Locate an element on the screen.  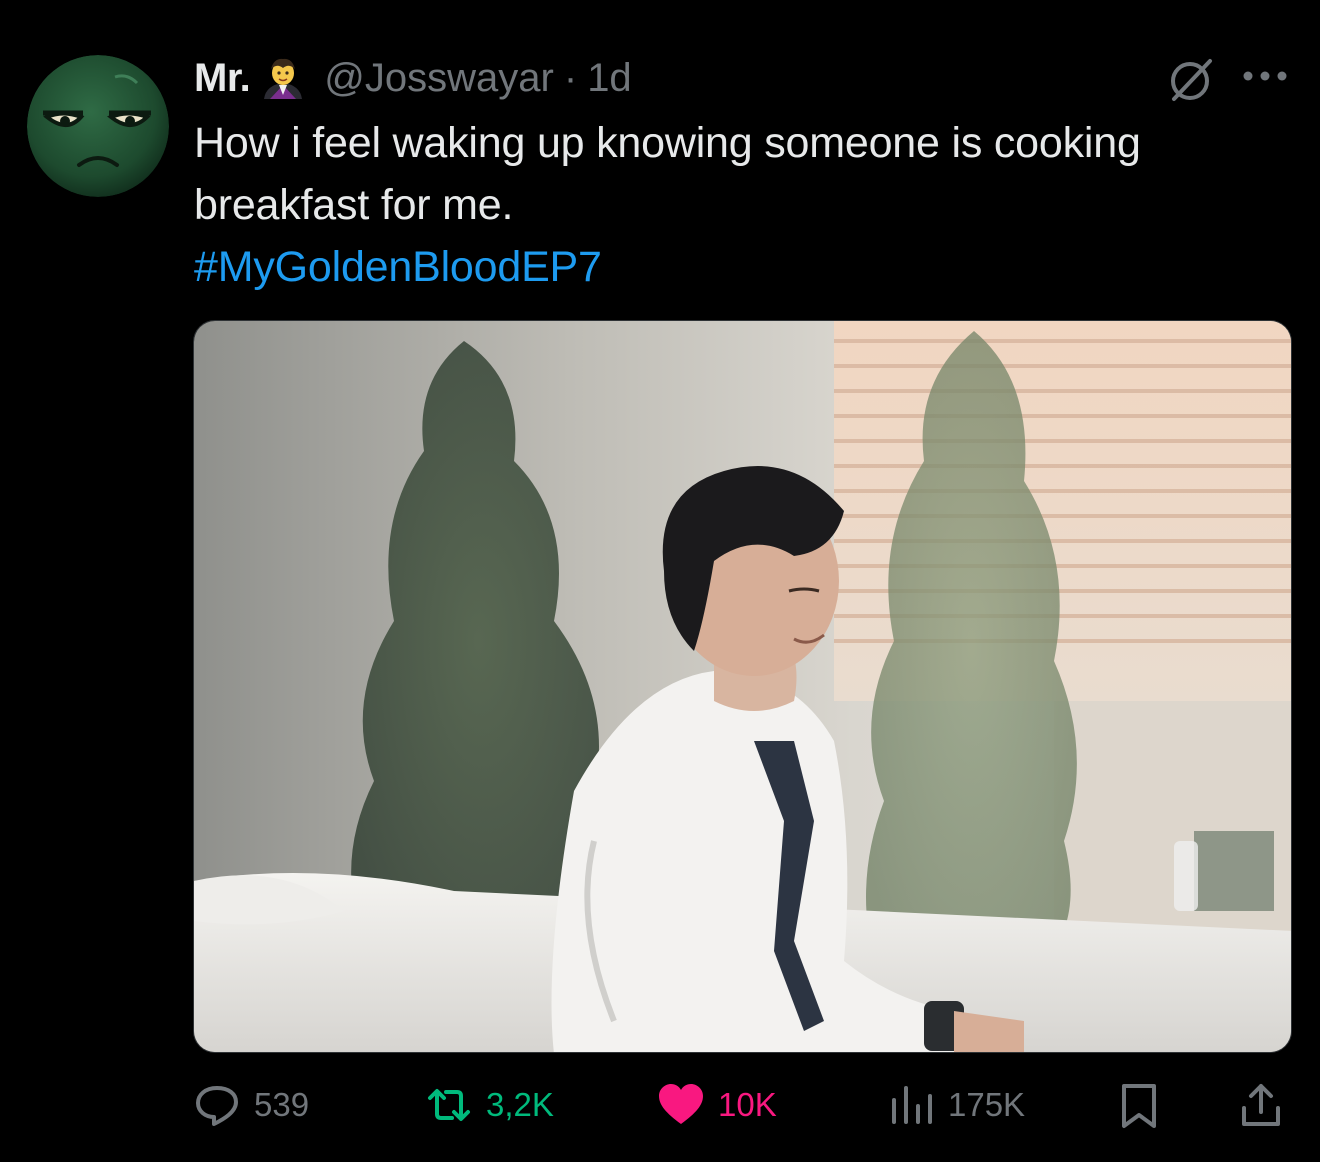
tweet-header: Mr. @Josswayar · 1d is located at coordinates (413, 78).